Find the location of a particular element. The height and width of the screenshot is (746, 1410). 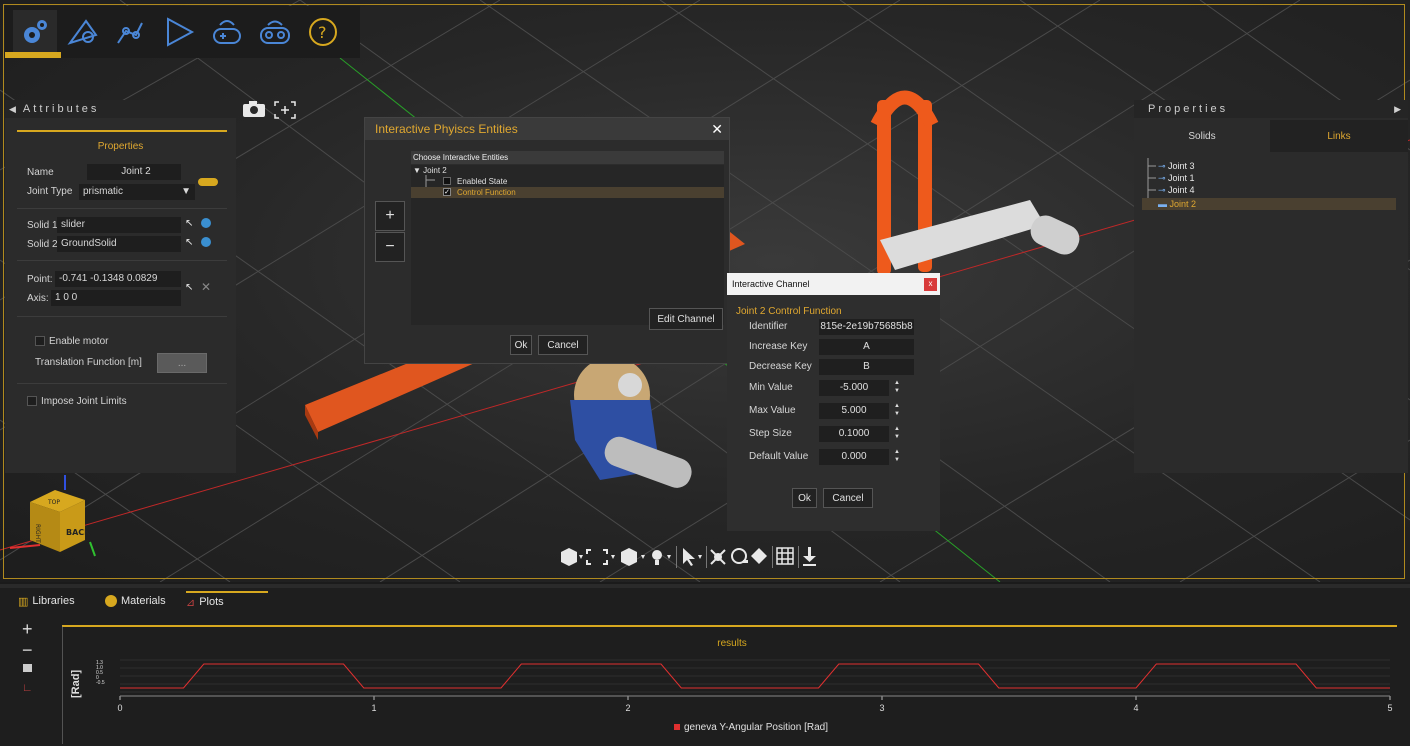

axis-field: 1 0 0 is located at coordinates (116, 298).